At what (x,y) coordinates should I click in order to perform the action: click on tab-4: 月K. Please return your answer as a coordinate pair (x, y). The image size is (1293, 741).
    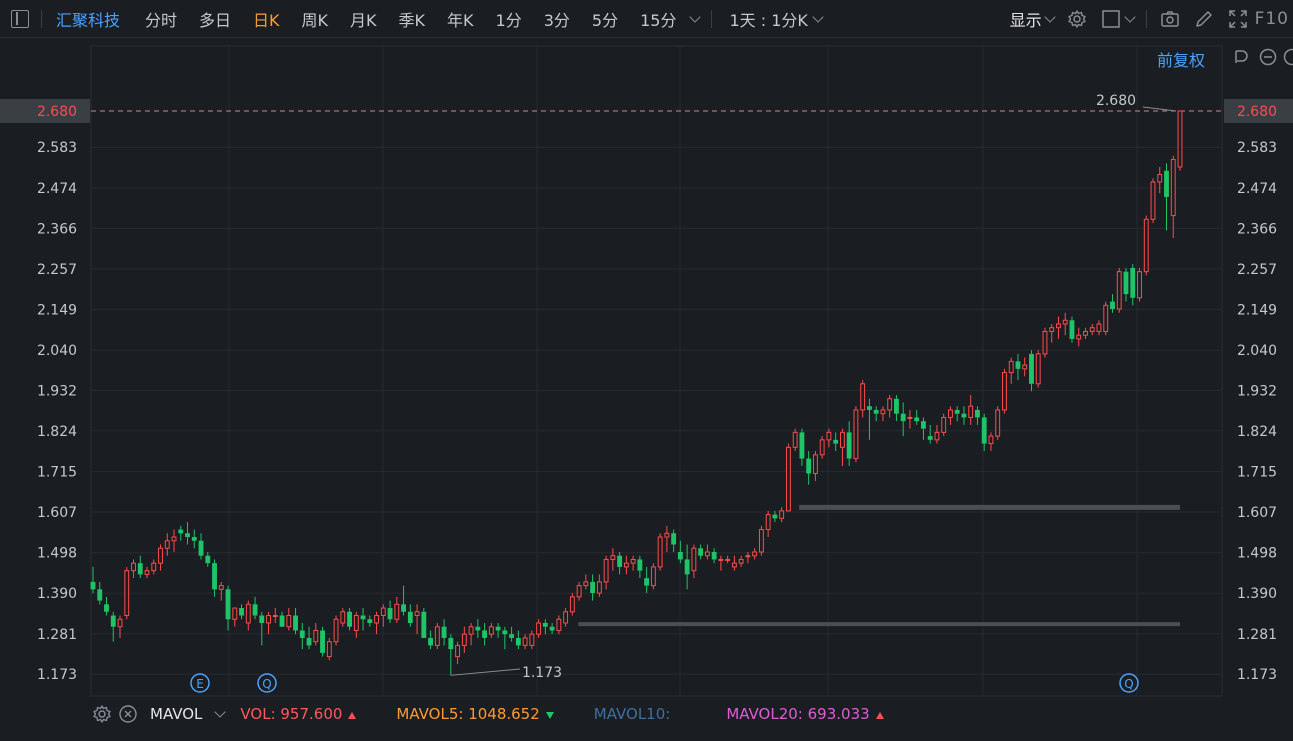
    Looking at the image, I should click on (363, 19).